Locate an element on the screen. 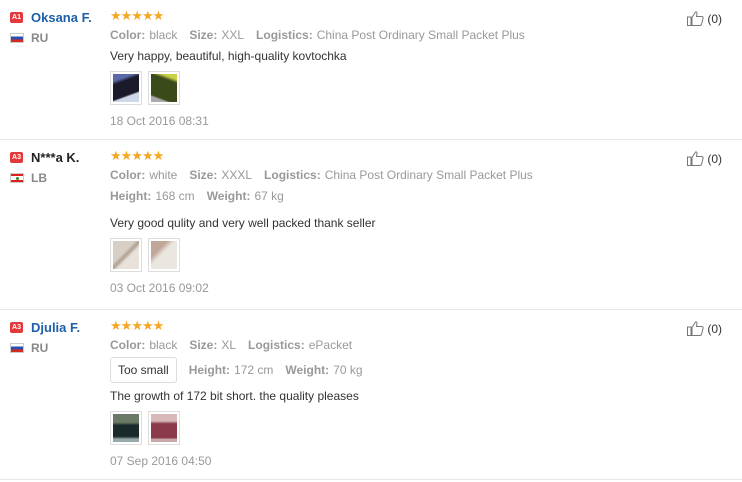 The image size is (742, 482). size-value: XXXL is located at coordinates (237, 175).